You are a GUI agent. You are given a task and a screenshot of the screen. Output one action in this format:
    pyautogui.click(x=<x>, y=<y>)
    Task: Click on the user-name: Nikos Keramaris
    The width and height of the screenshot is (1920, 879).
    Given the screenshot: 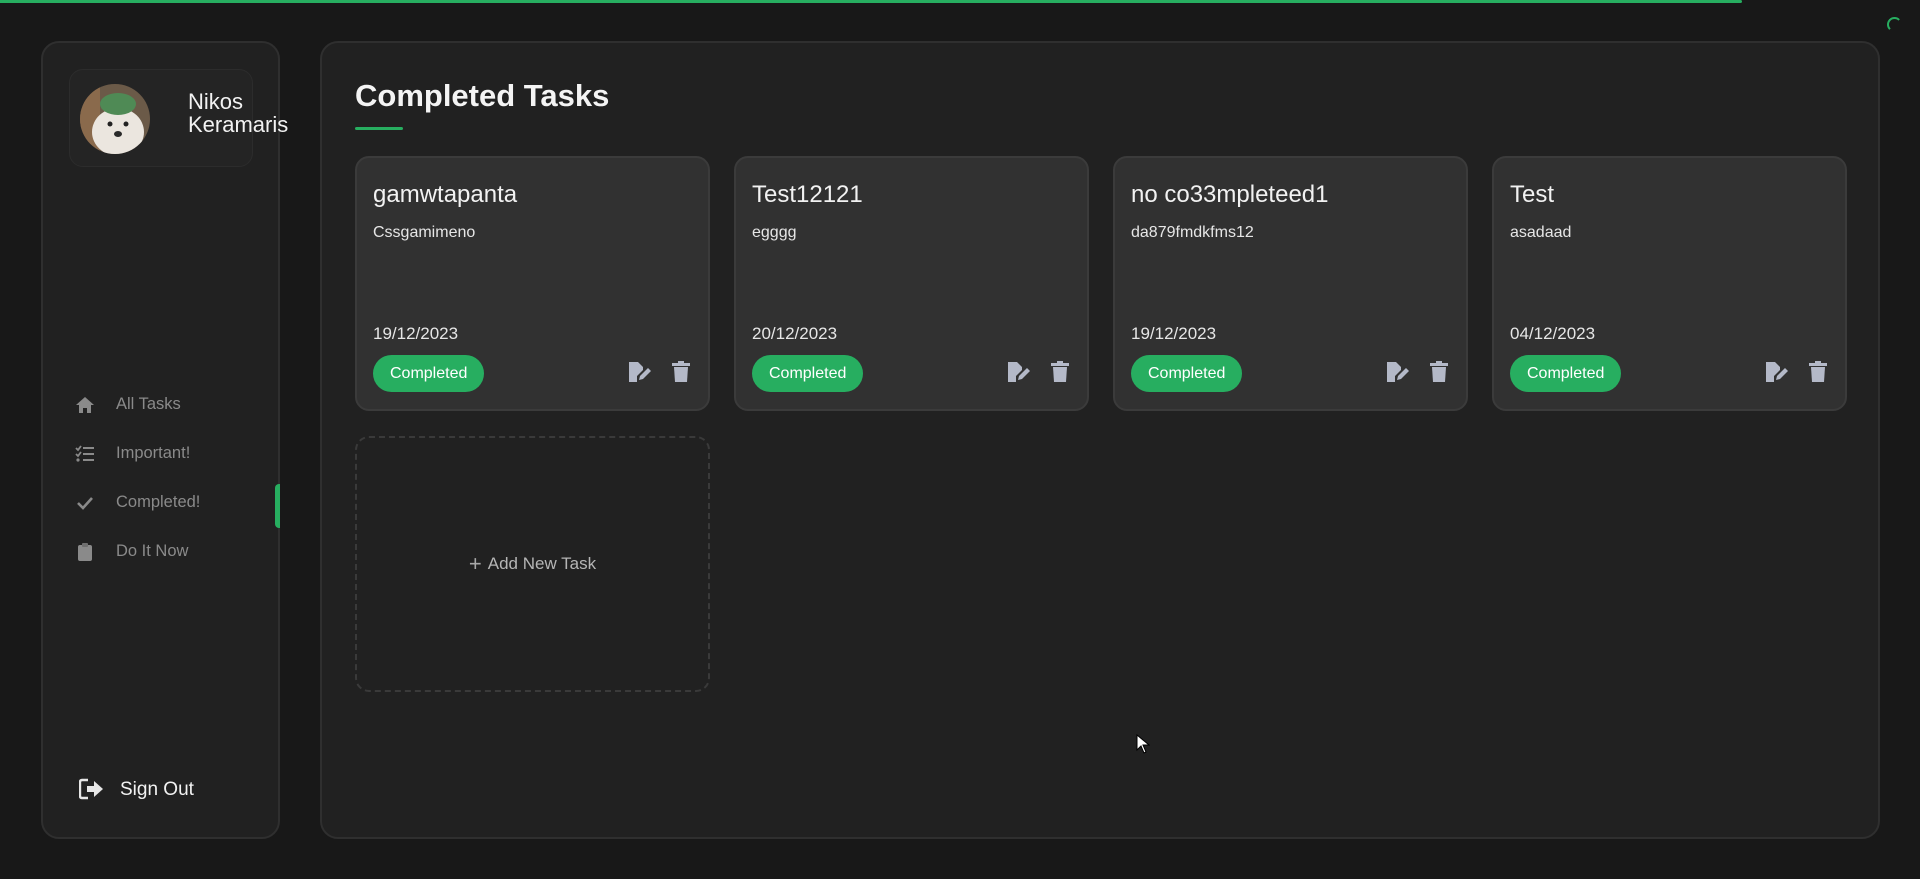 What is the action you would take?
    pyautogui.click(x=238, y=113)
    